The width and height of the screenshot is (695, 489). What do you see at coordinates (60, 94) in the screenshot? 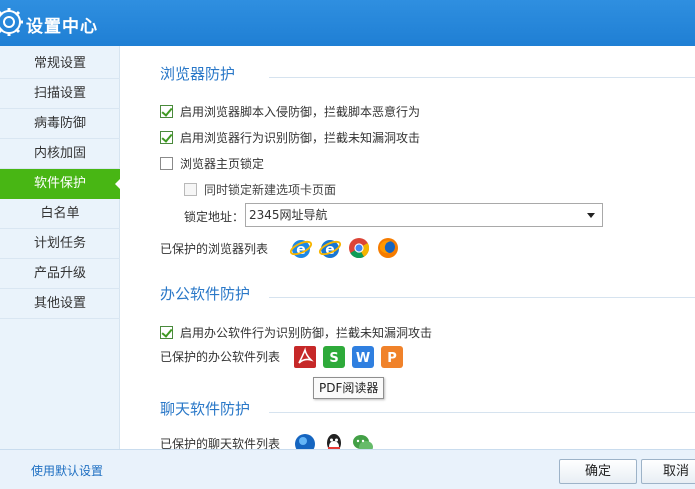
I see `sidebar-item-scan: 扫描设置` at bounding box center [60, 94].